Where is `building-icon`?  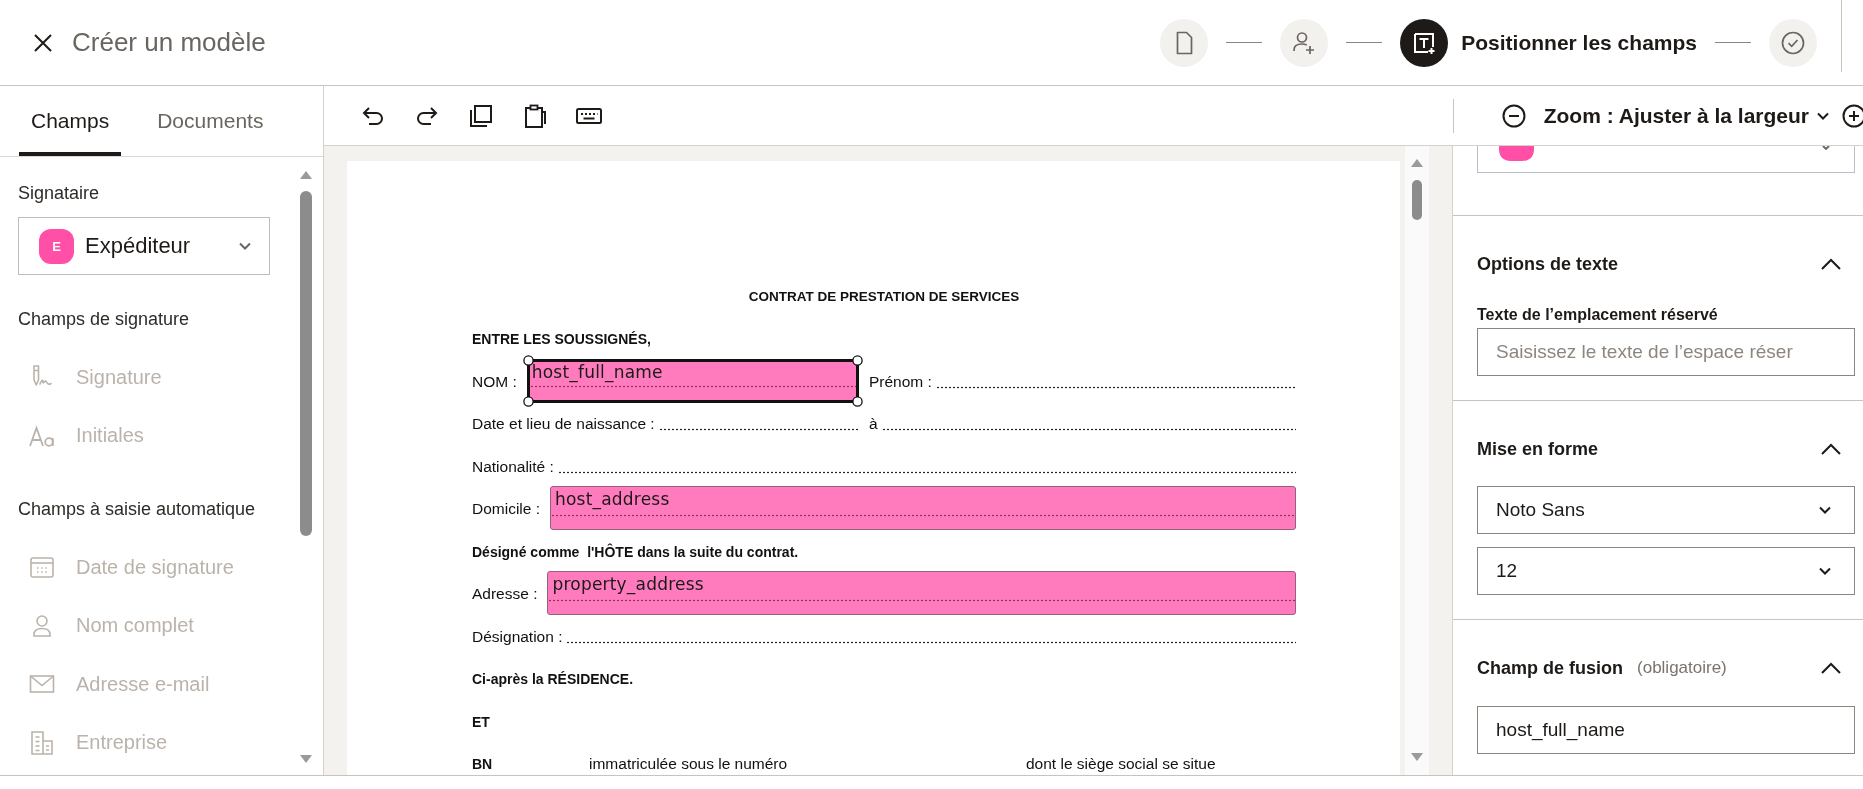 building-icon is located at coordinates (42, 742).